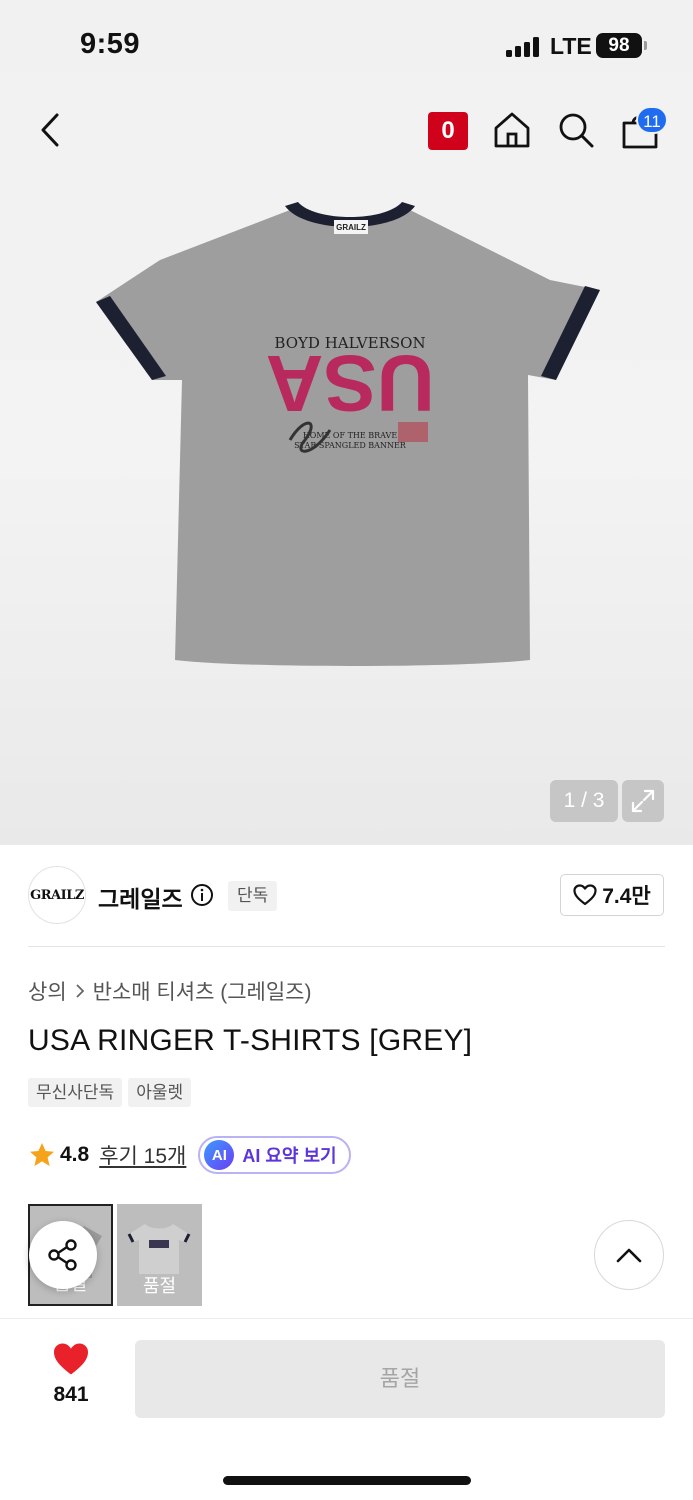 Image resolution: width=693 pixels, height=1500 pixels. What do you see at coordinates (571, 46) in the screenshot?
I see `network-type: LTE` at bounding box center [571, 46].